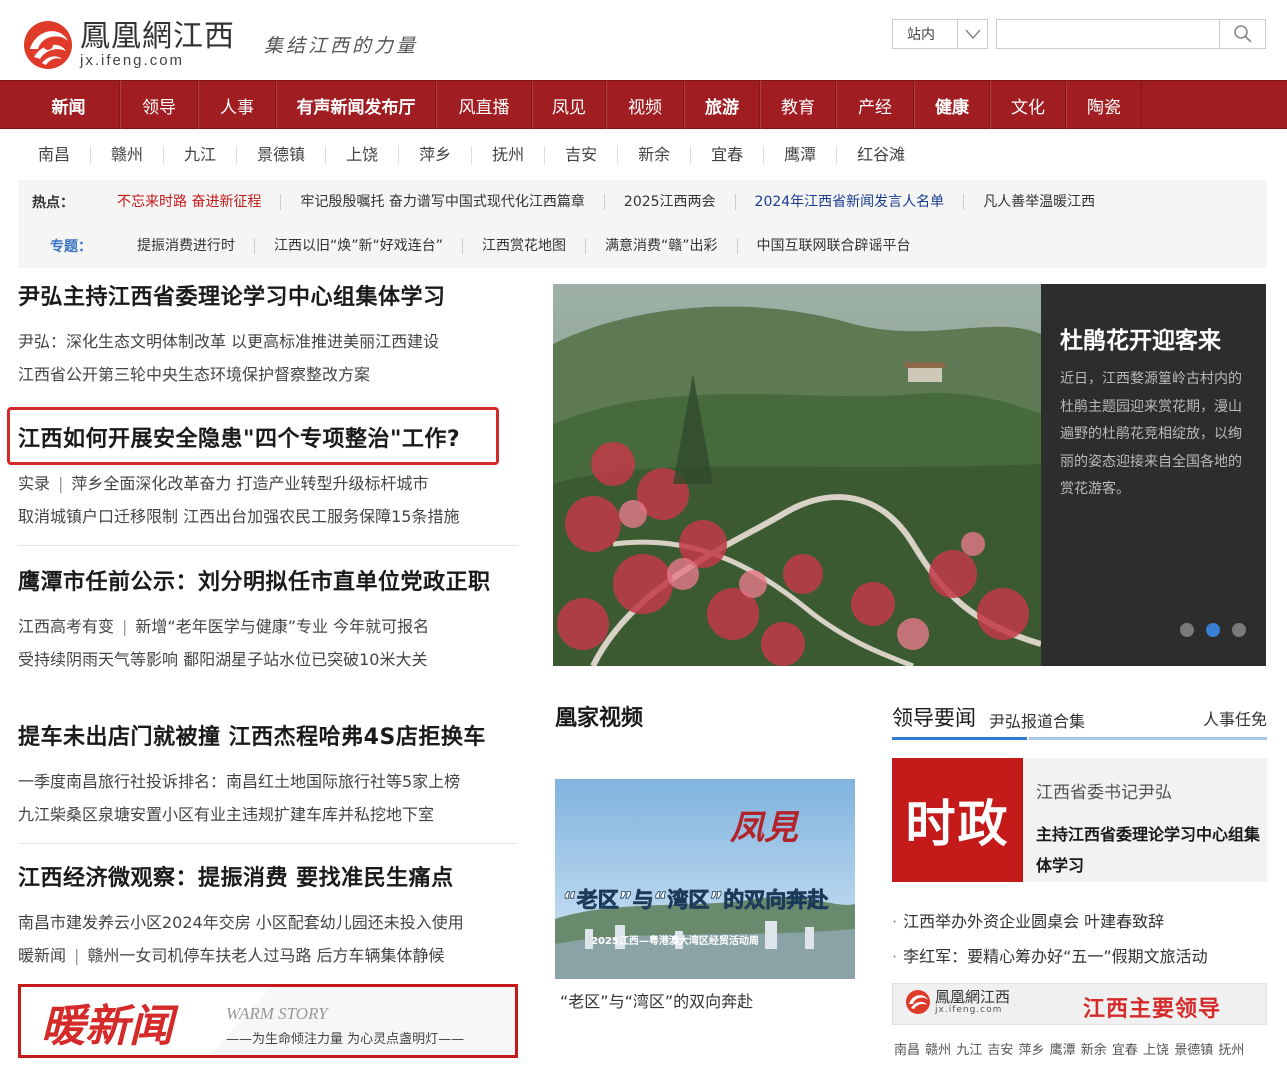  Describe the element at coordinates (918, 1002) in the screenshot. I see `phoenix-logo-icon` at that location.